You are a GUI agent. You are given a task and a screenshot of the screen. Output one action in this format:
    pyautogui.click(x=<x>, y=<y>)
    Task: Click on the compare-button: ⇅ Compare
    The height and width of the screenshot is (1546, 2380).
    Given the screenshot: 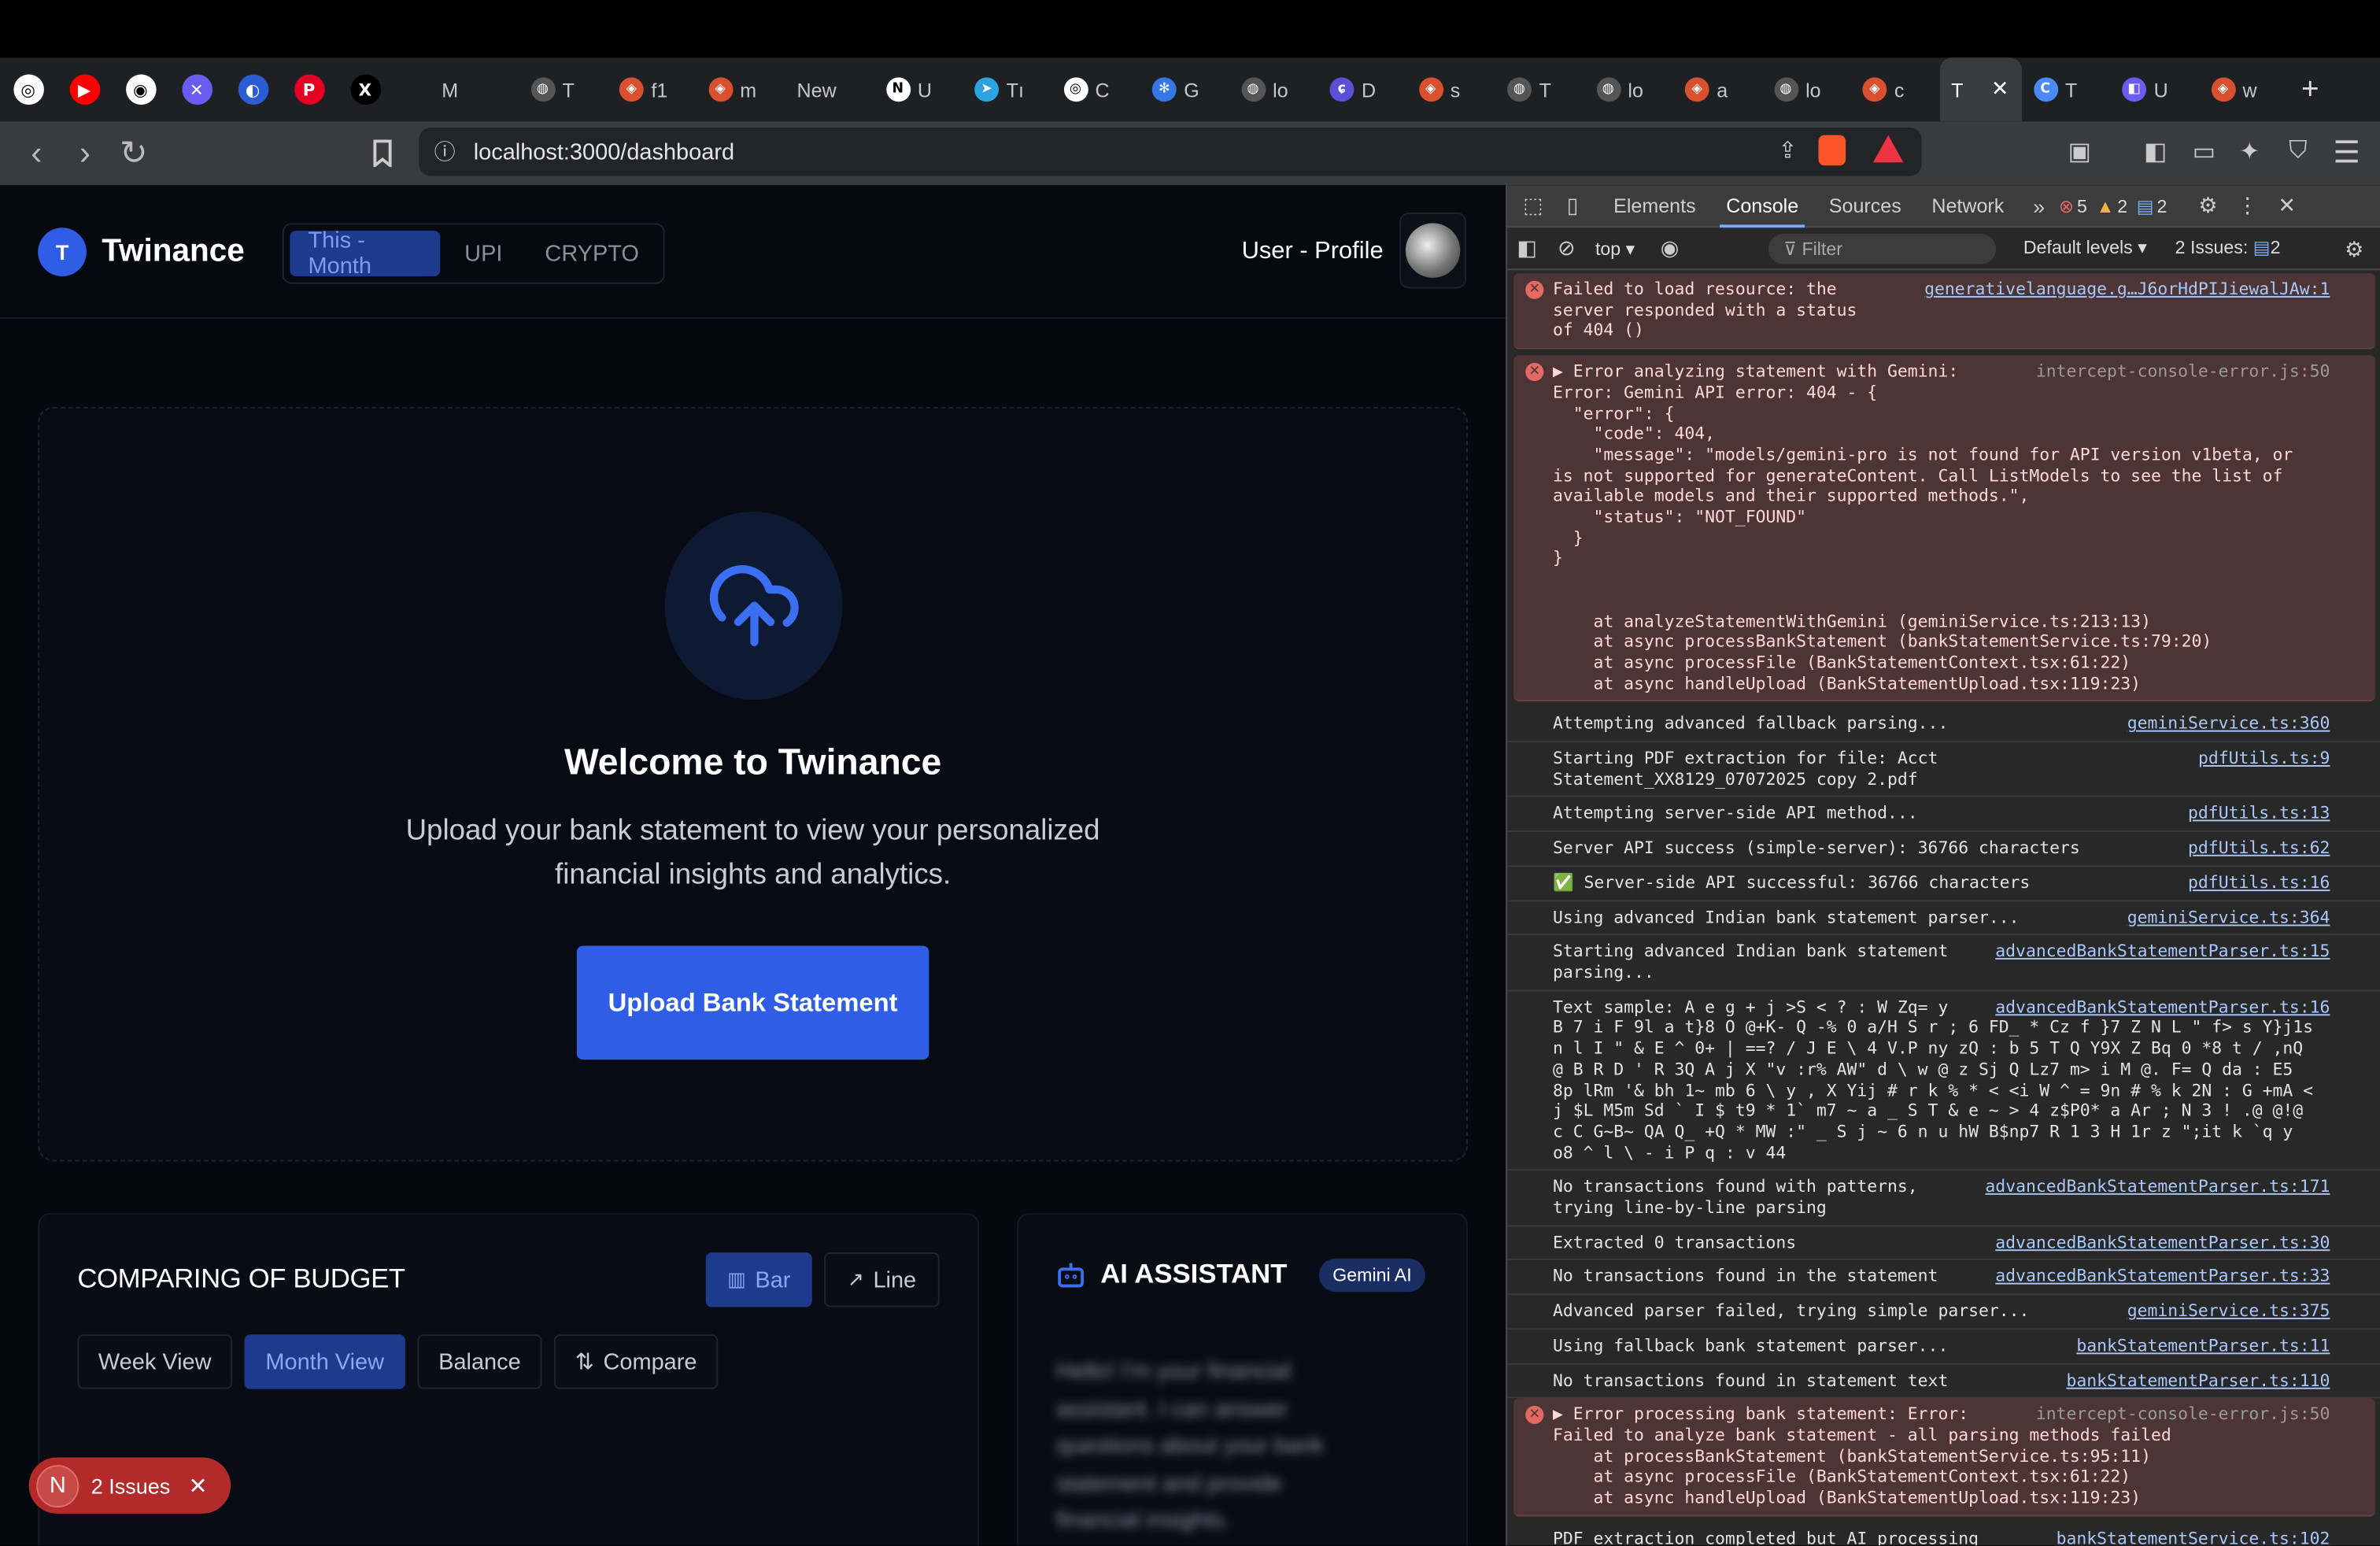 What is the action you would take?
    pyautogui.click(x=636, y=1361)
    